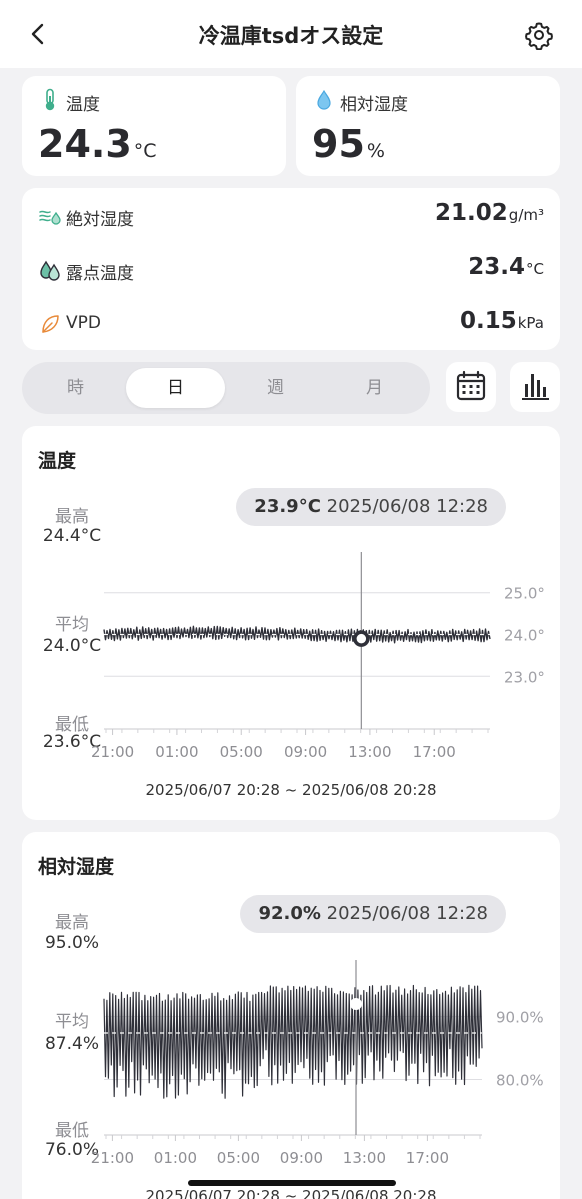 Image resolution: width=582 pixels, height=1199 pixels. I want to click on calendar-icon, so click(471, 385).